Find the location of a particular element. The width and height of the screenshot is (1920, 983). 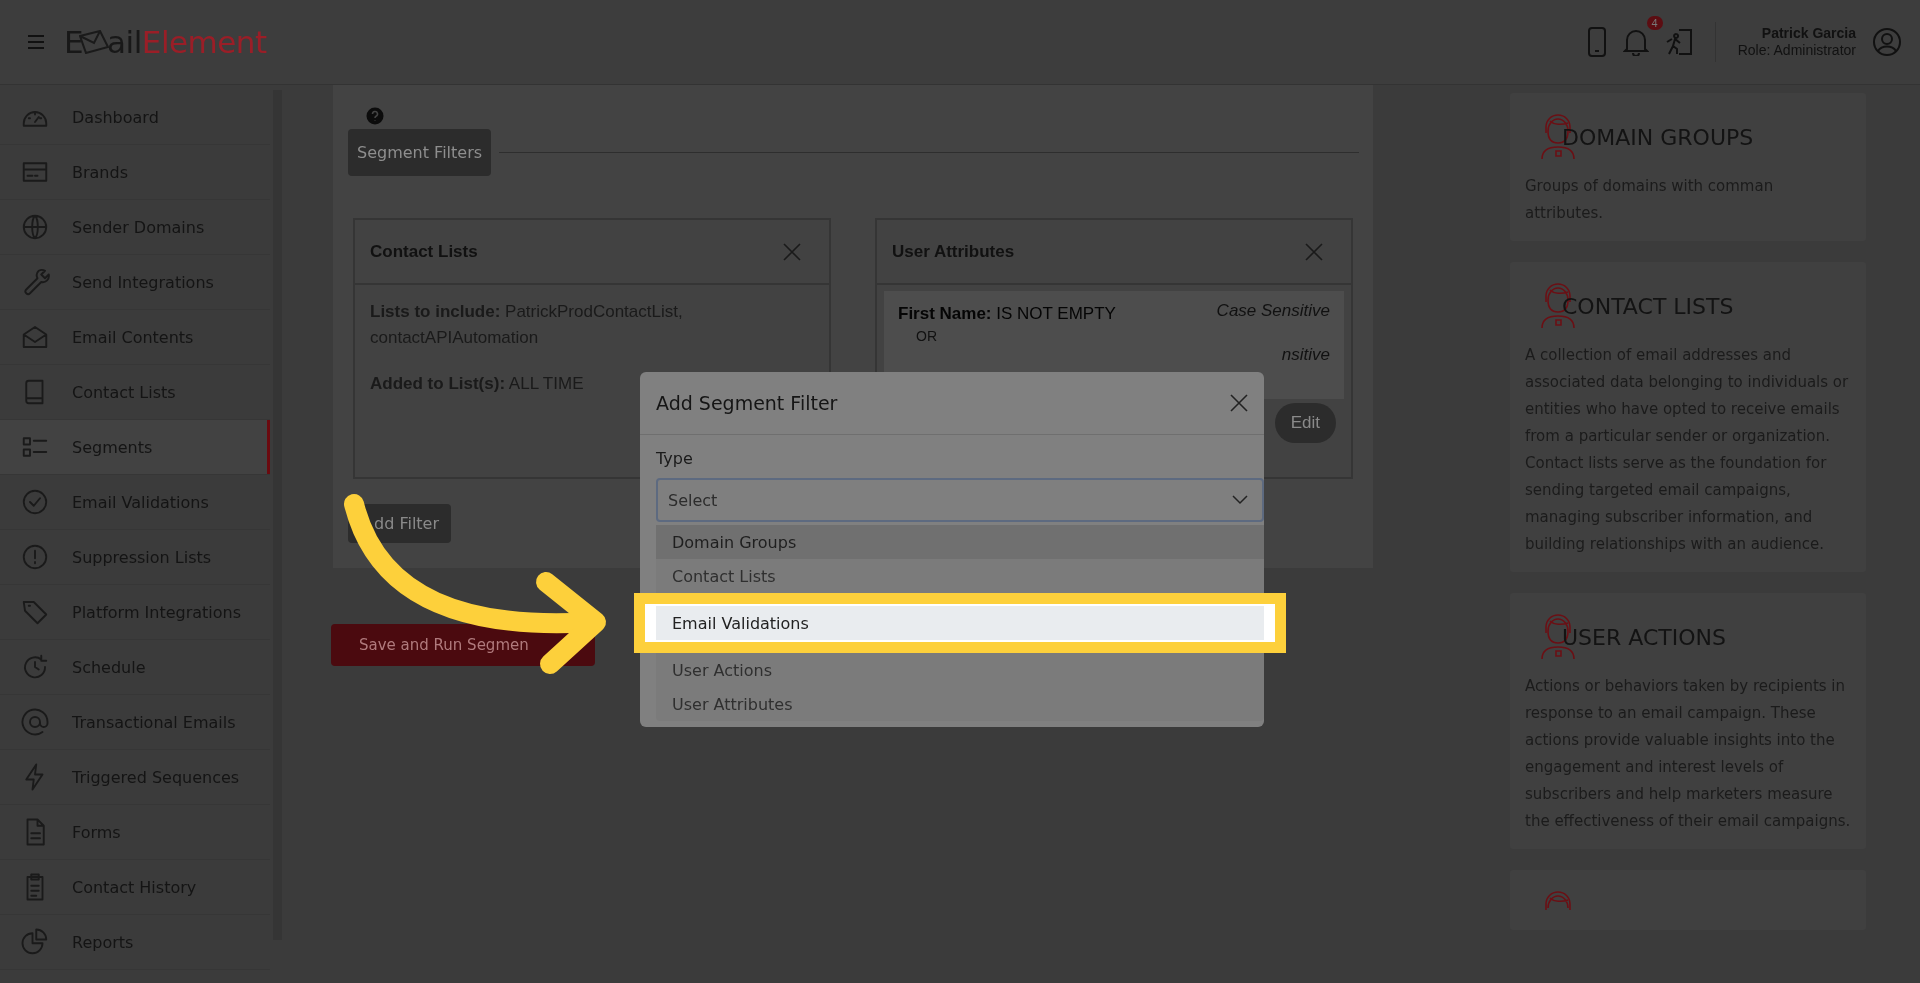

phone-icon is located at coordinates (1596, 42).